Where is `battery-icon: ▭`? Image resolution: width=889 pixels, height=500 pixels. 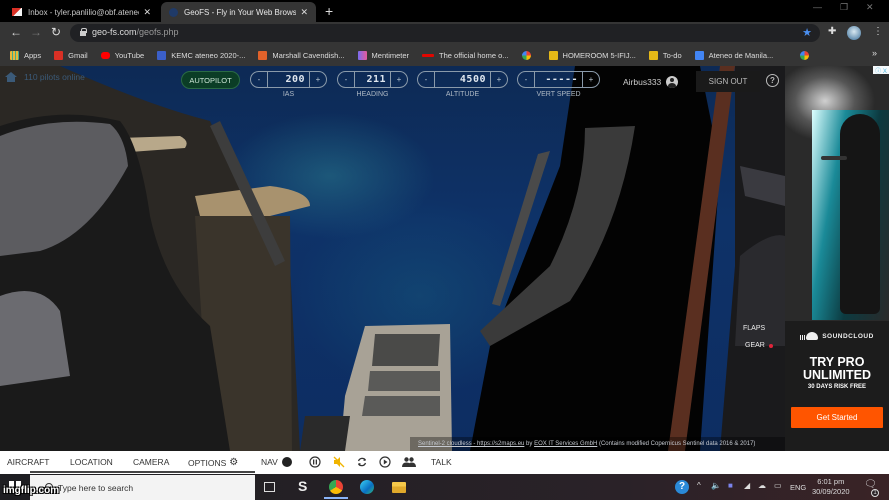 battery-icon: ▭ is located at coordinates (778, 485).